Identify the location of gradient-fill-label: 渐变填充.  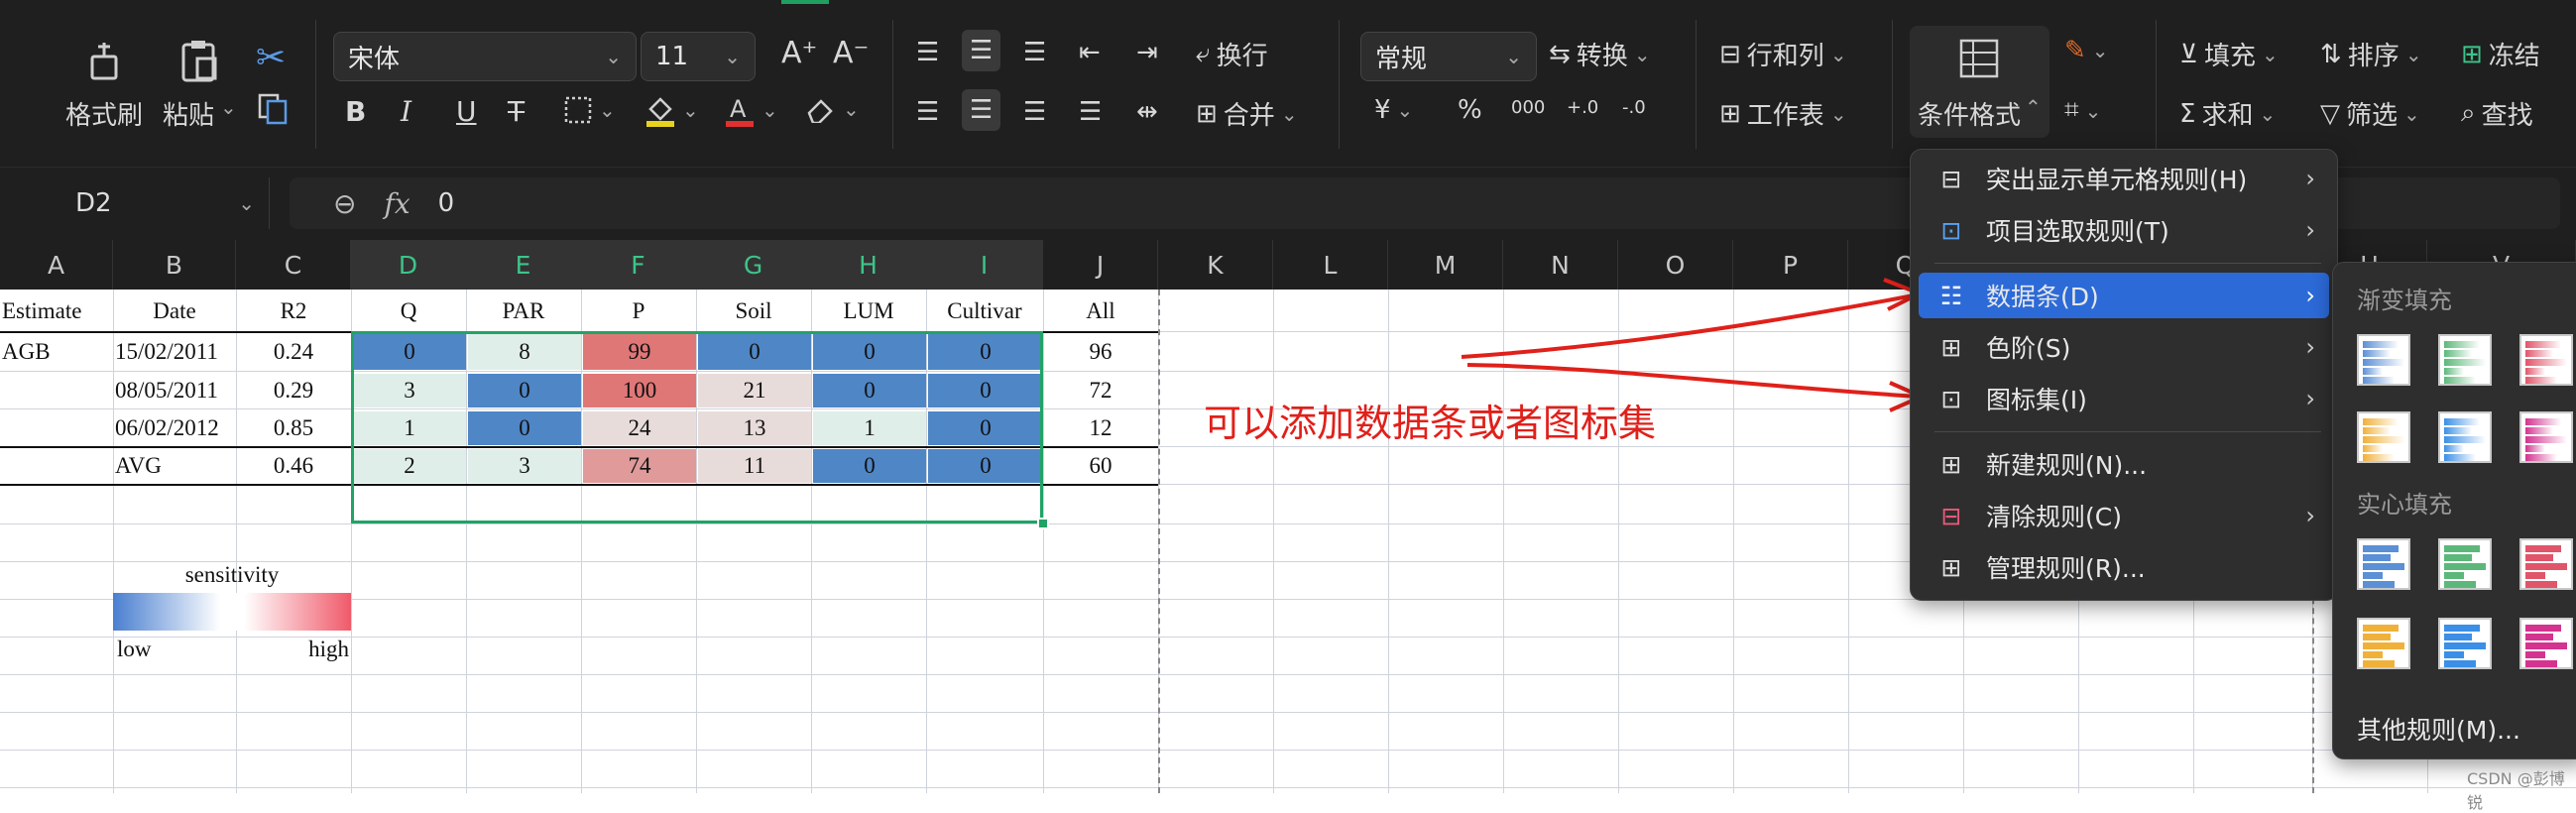
(2404, 300).